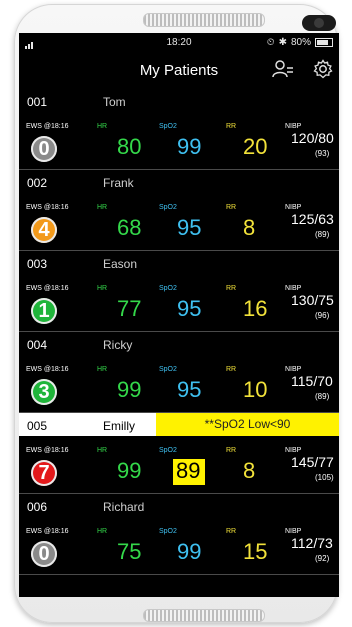  Describe the element at coordinates (118, 345) in the screenshot. I see `patient-name: Ricky` at that location.